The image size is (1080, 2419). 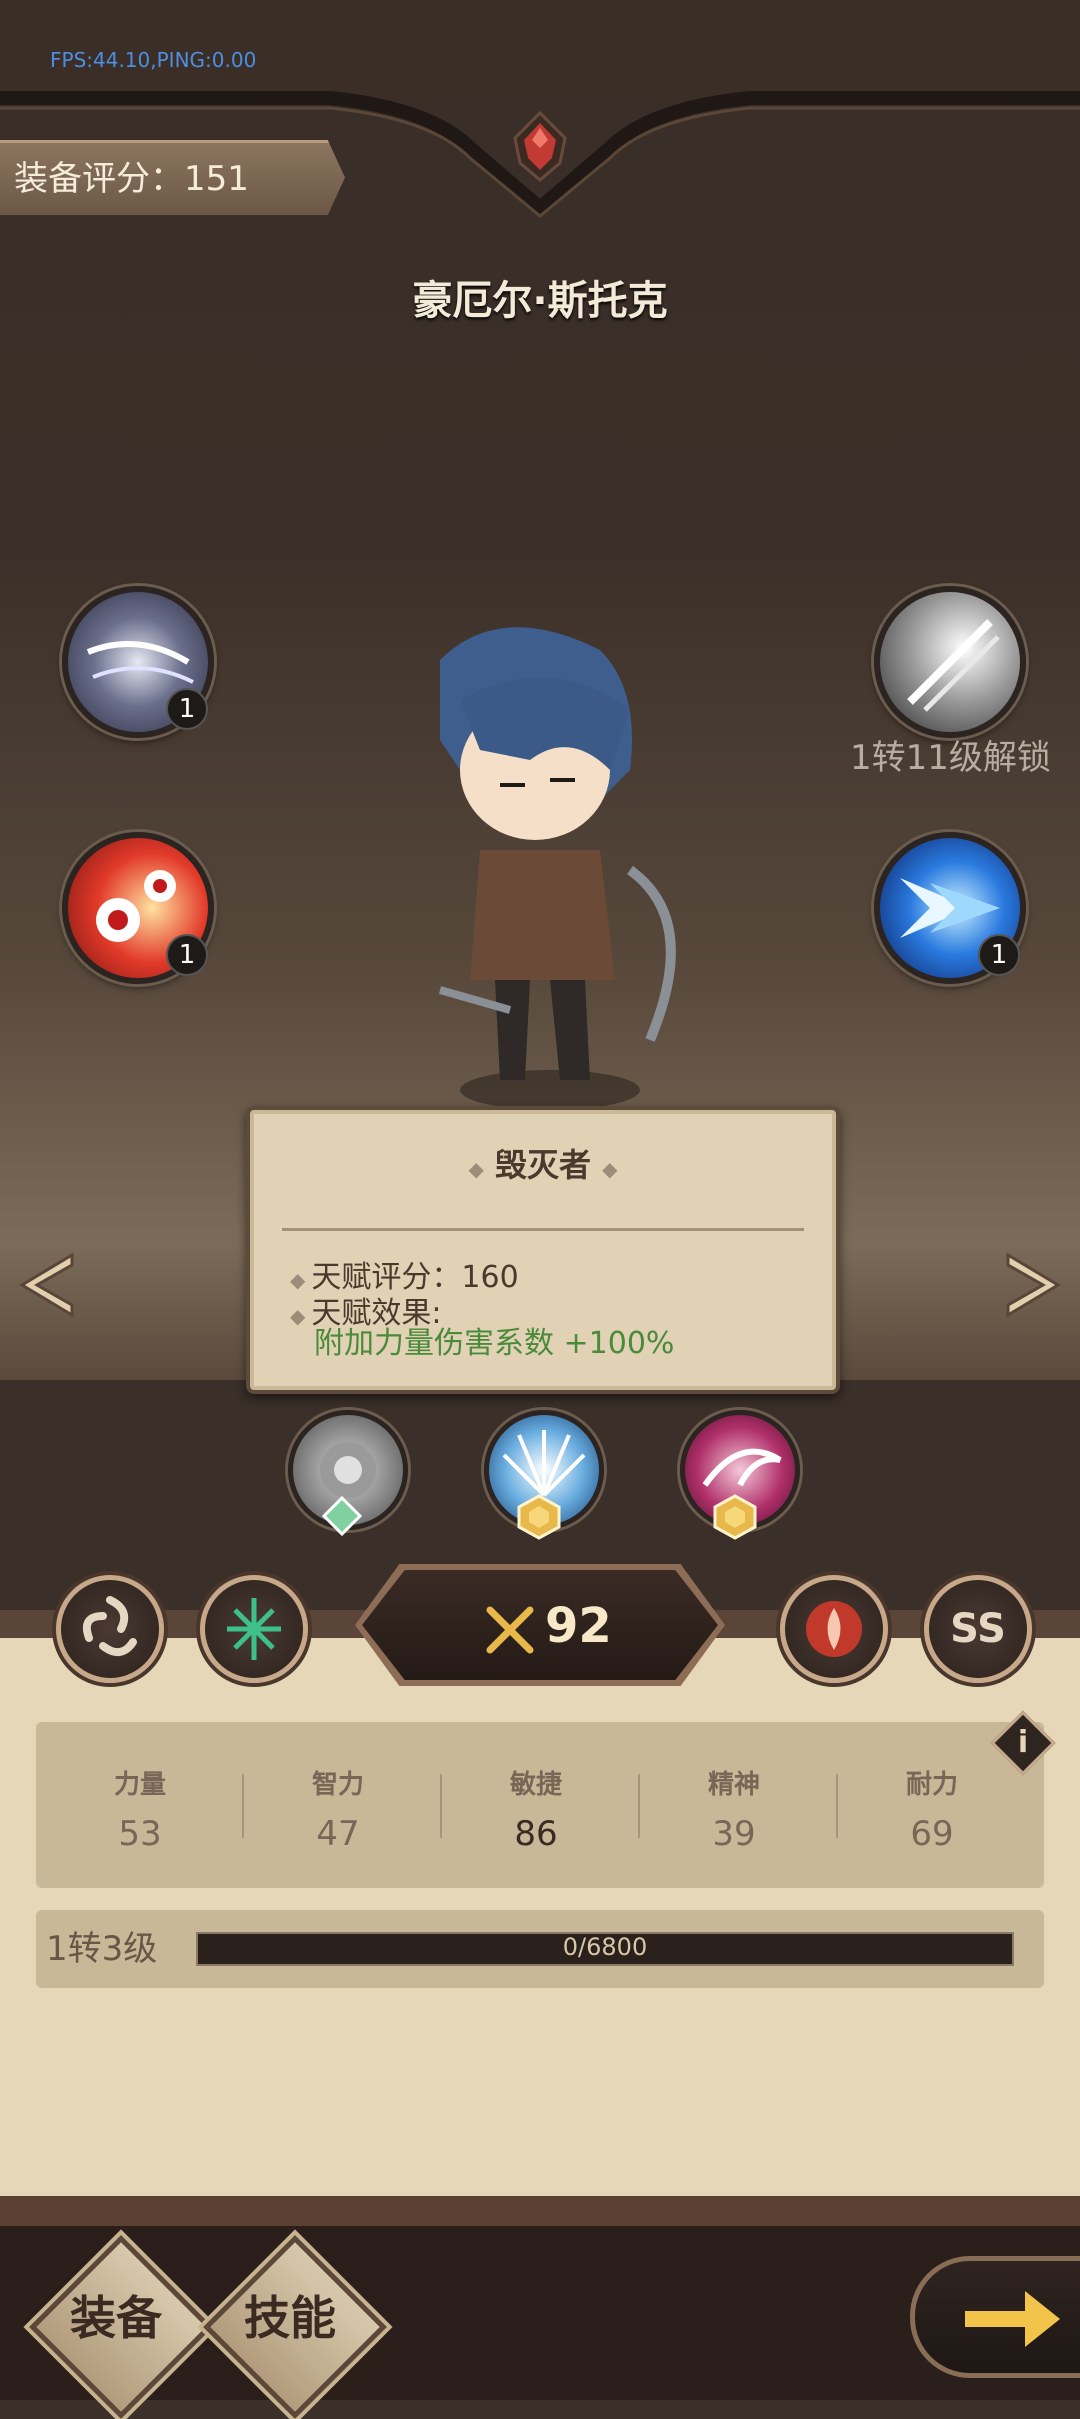 What do you see at coordinates (733, 1785) in the screenshot?
I see `stat-label: 精神` at bounding box center [733, 1785].